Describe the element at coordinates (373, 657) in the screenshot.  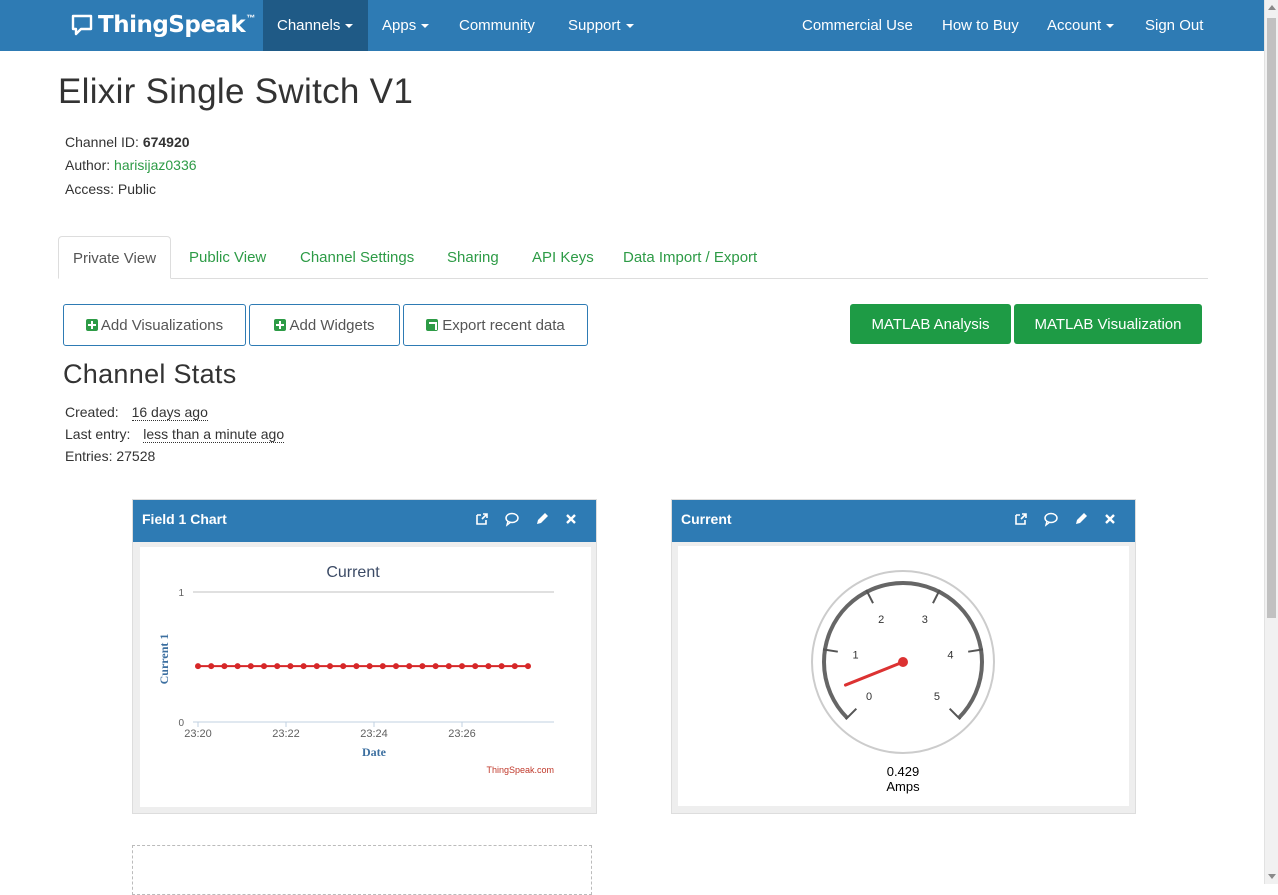
I see `chart-gridlines` at that location.